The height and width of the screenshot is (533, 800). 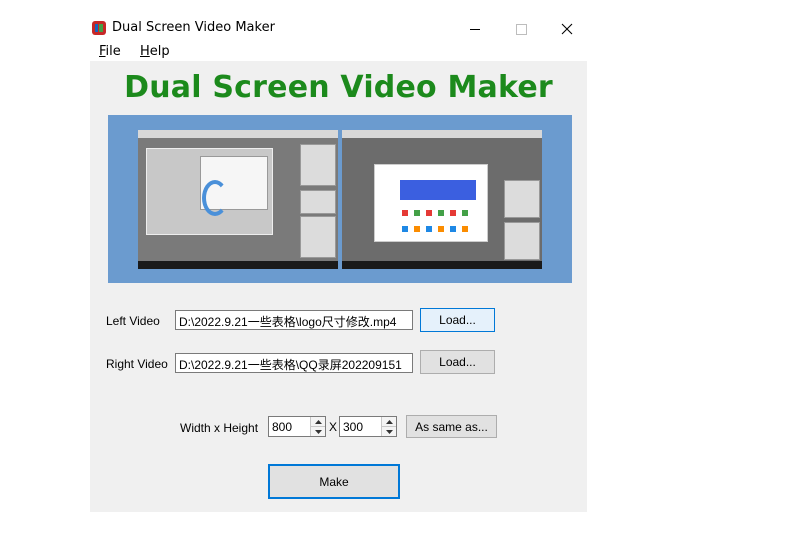 What do you see at coordinates (282, 427) in the screenshot?
I see `width-value: 800` at bounding box center [282, 427].